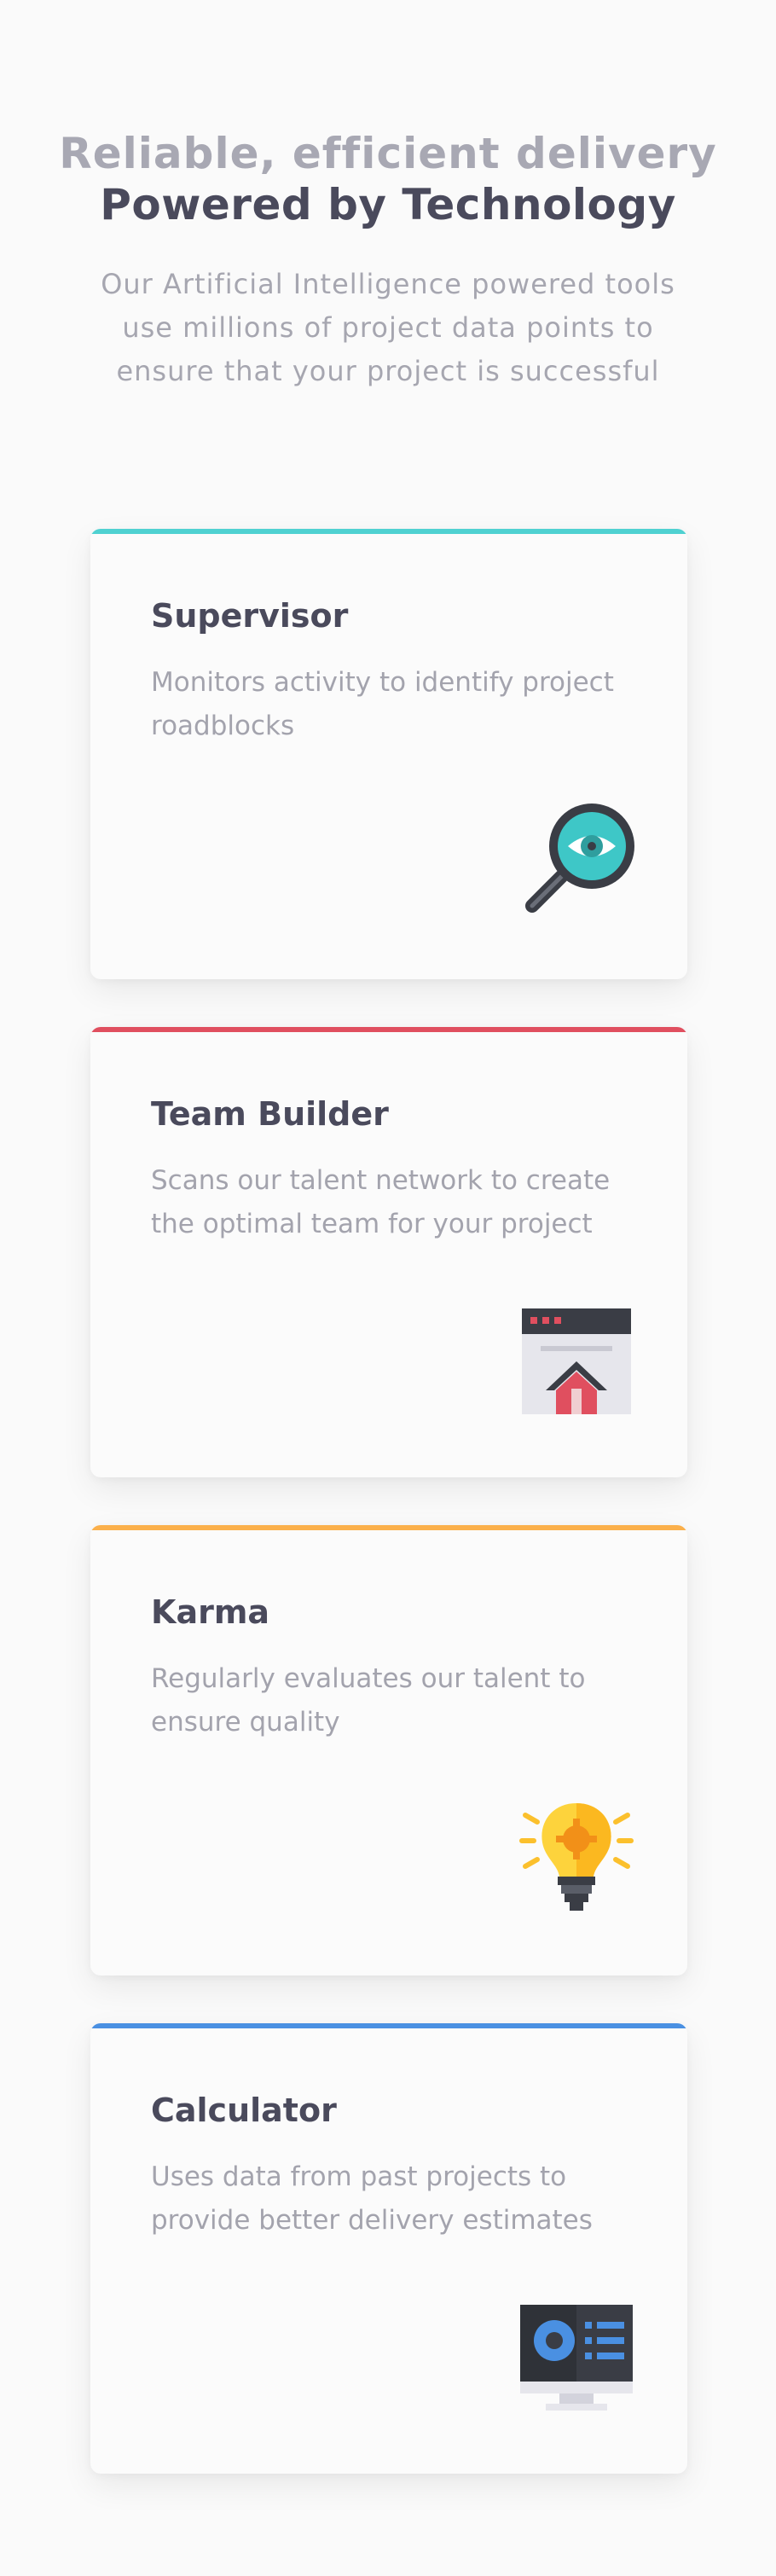 The height and width of the screenshot is (2576, 776). What do you see at coordinates (270, 1114) in the screenshot?
I see `card-title: Team Builder` at bounding box center [270, 1114].